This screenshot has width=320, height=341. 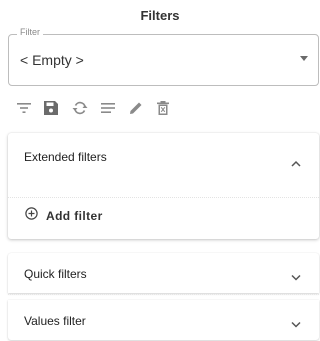 I want to click on chevron-up-icon, so click(x=296, y=163).